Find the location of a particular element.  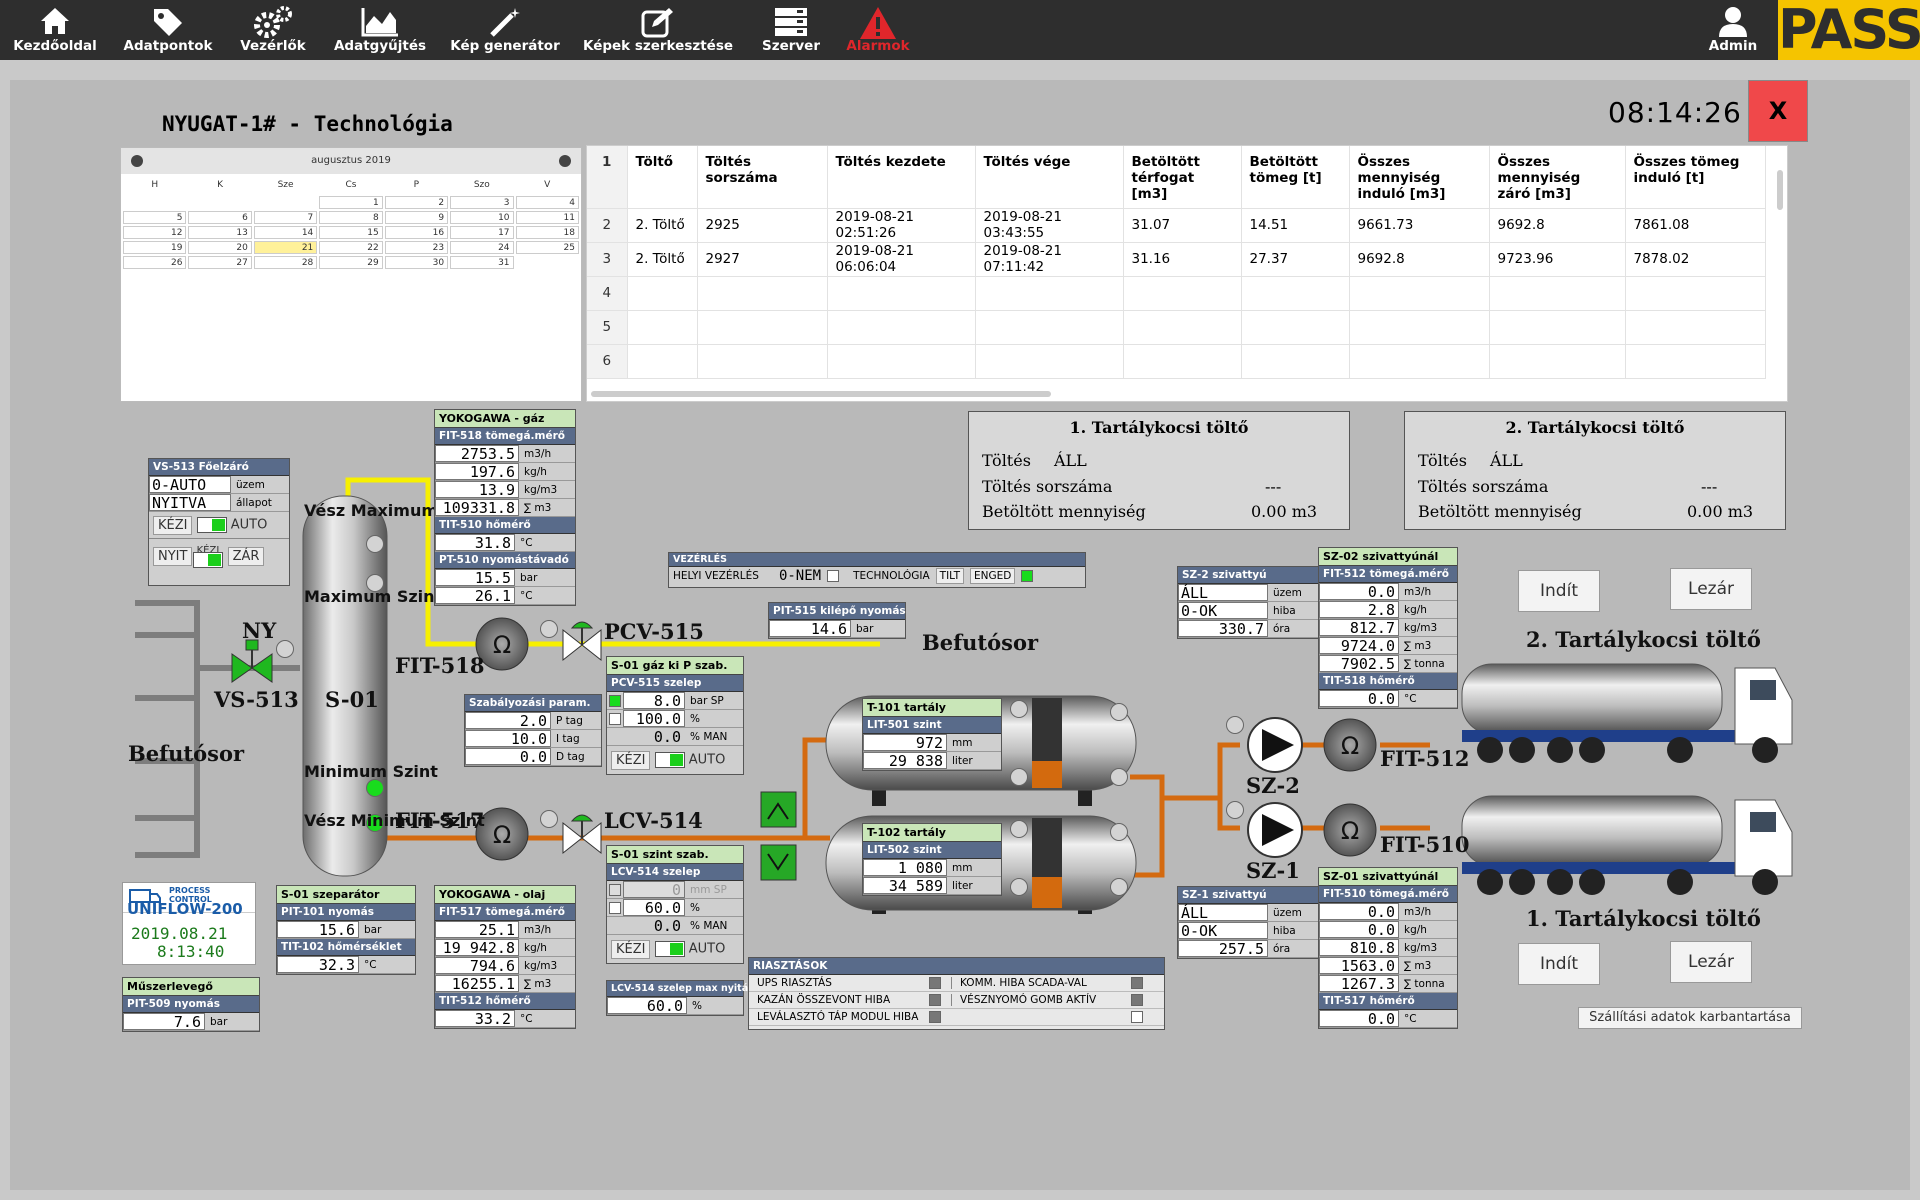

filler-2-amount-value: 0.00 m3 is located at coordinates (1720, 511).